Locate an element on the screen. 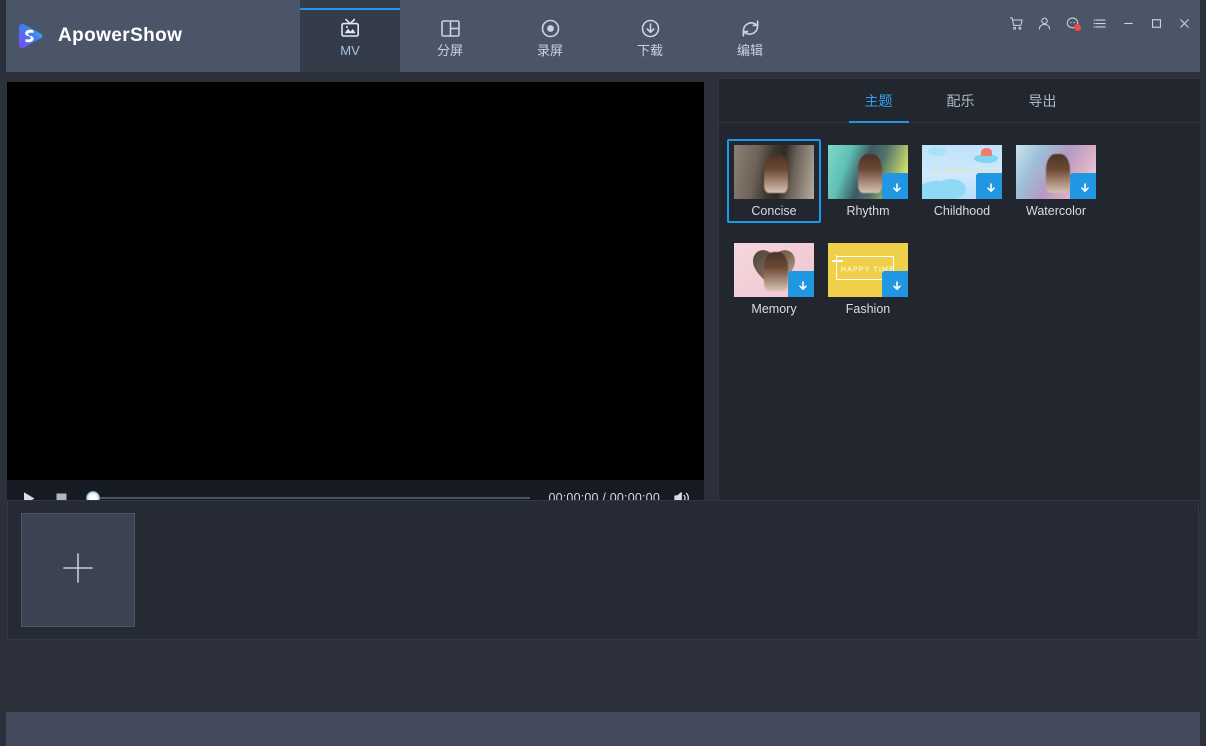 Image resolution: width=1206 pixels, height=746 pixels. tab-split-screen: 分屏 is located at coordinates (450, 36).